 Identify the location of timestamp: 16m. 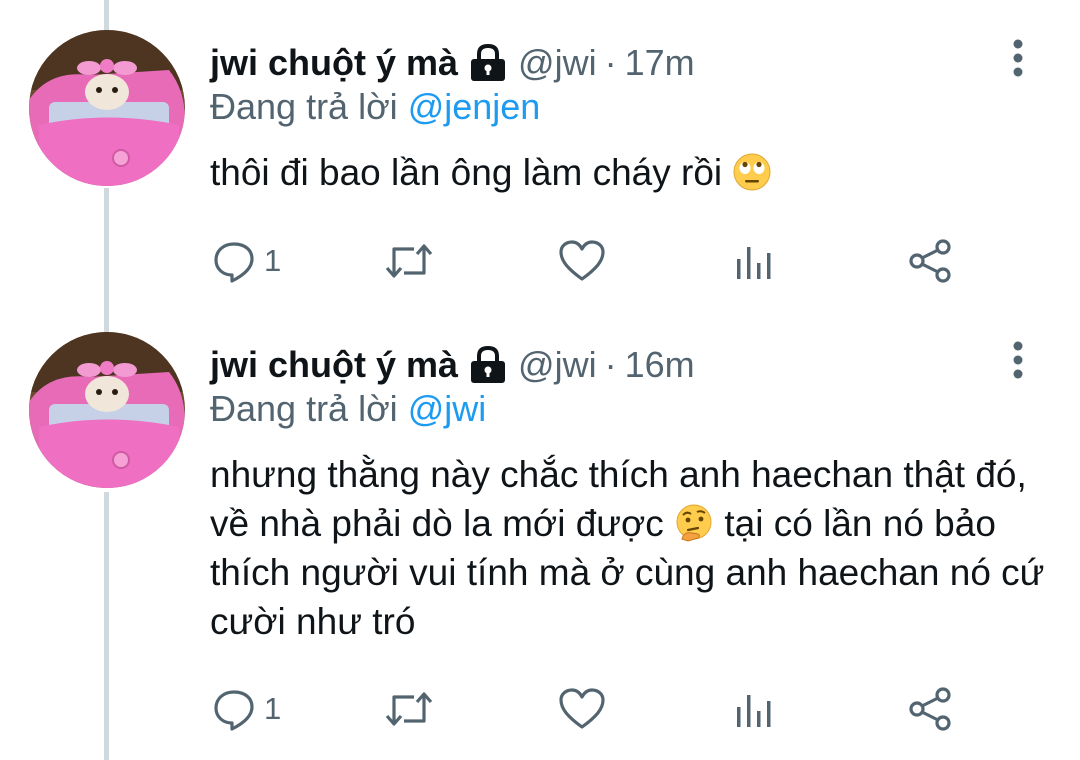
(660, 365).